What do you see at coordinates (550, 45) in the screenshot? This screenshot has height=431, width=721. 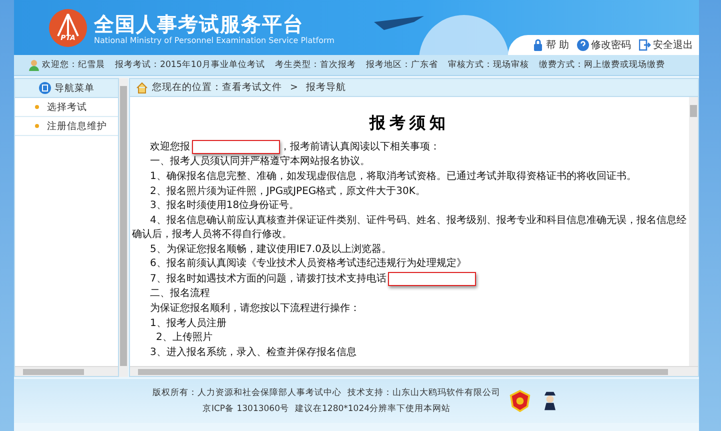 I see `header-link: 帮 助` at bounding box center [550, 45].